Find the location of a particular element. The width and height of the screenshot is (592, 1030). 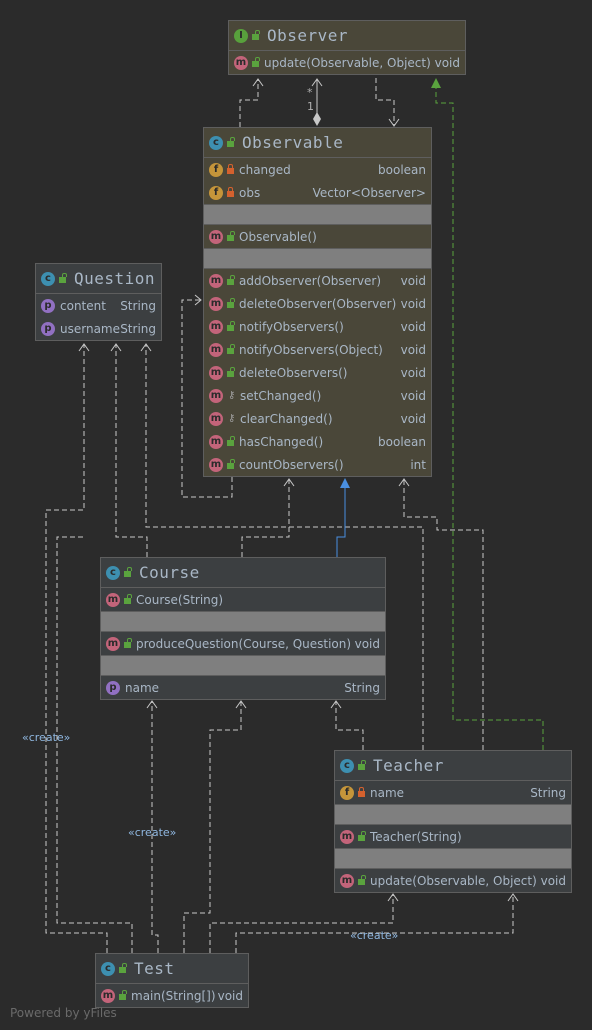

member-type: Vector<Observer> is located at coordinates (369, 192).